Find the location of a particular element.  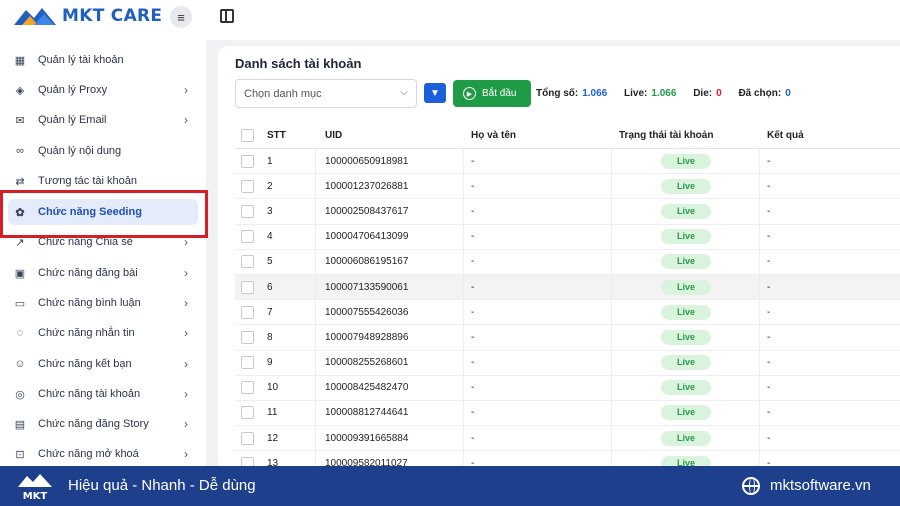

footer-slogan: Hiệu quả - Nhanh - Dễ dùng is located at coordinates (162, 485).